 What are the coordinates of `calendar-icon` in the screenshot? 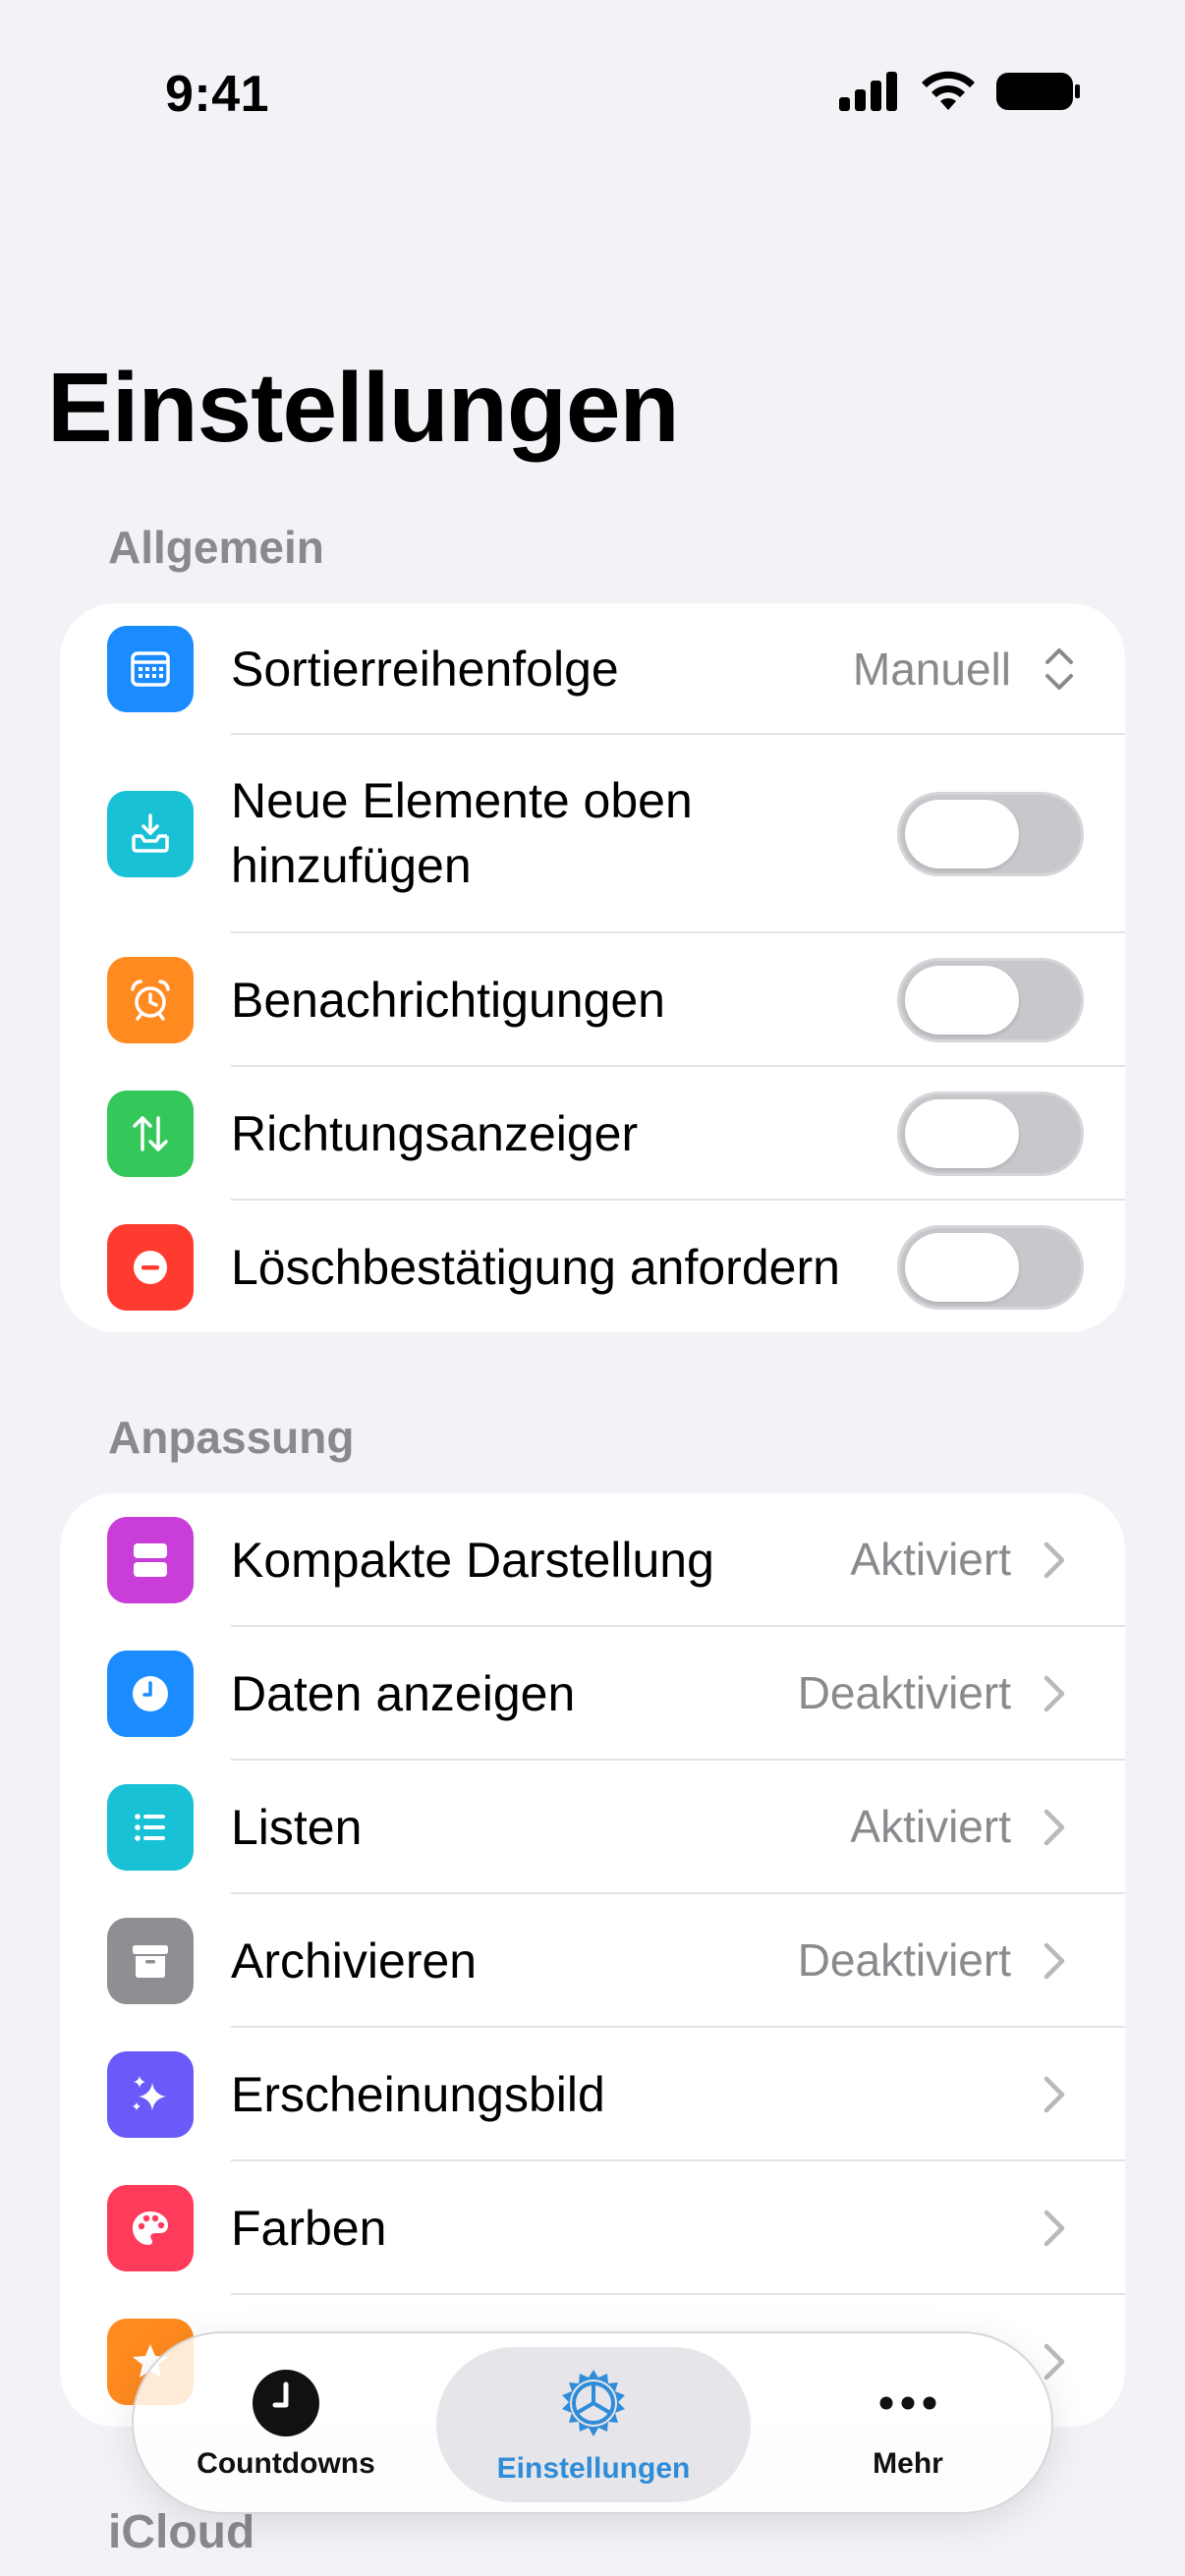 It's located at (151, 669).